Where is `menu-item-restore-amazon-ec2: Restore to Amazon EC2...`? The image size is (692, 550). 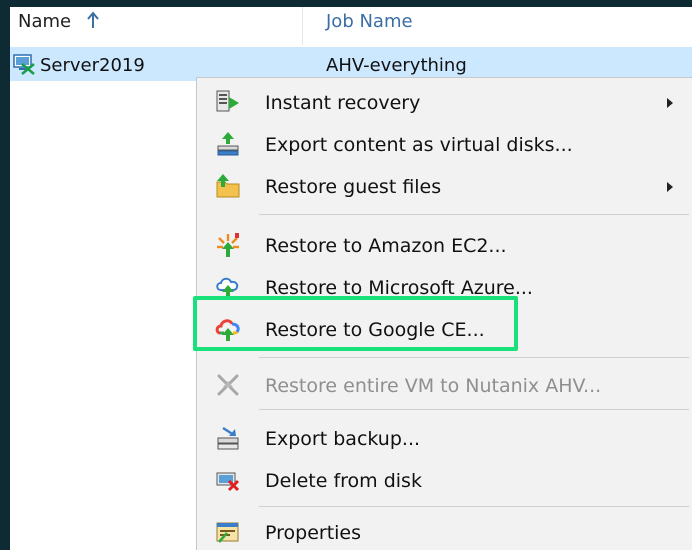
menu-item-restore-amazon-ec2: Restore to Amazon EC2... is located at coordinates (444, 245).